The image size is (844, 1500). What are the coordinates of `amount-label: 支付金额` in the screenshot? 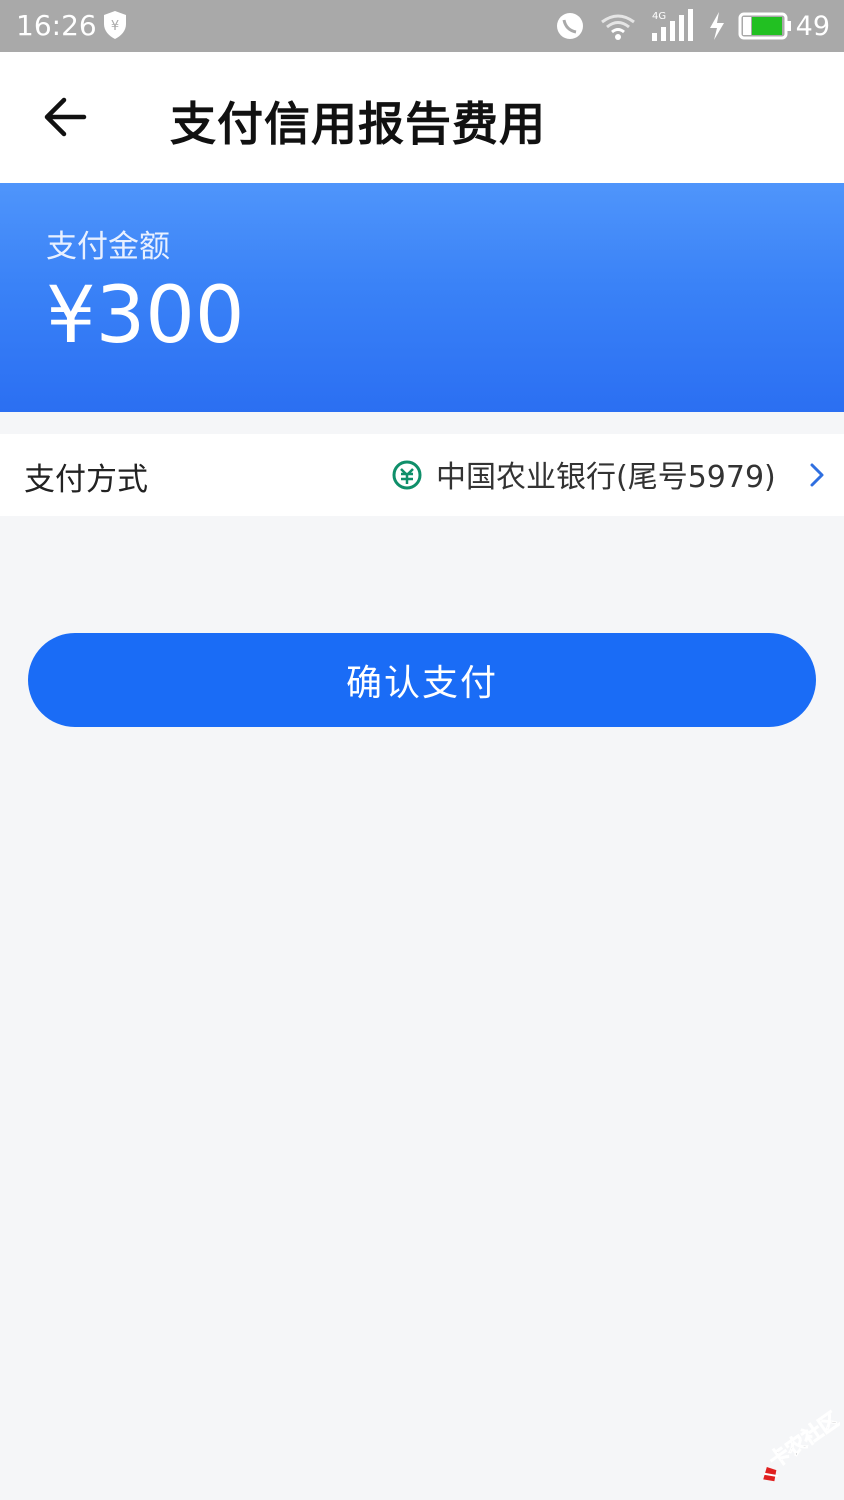 It's located at (108, 247).